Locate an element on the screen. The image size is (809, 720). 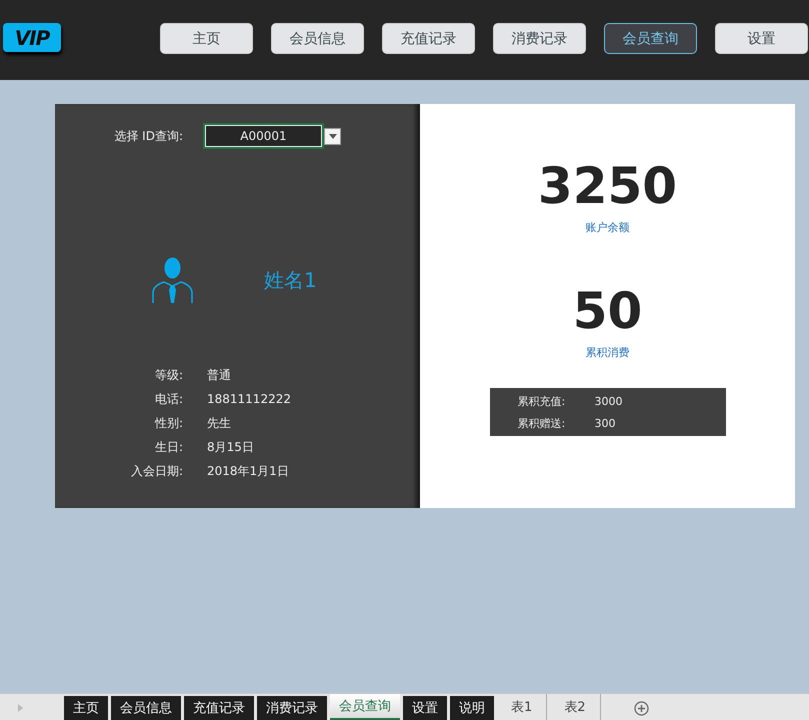
field-label: 等级: is located at coordinates (168, 375).